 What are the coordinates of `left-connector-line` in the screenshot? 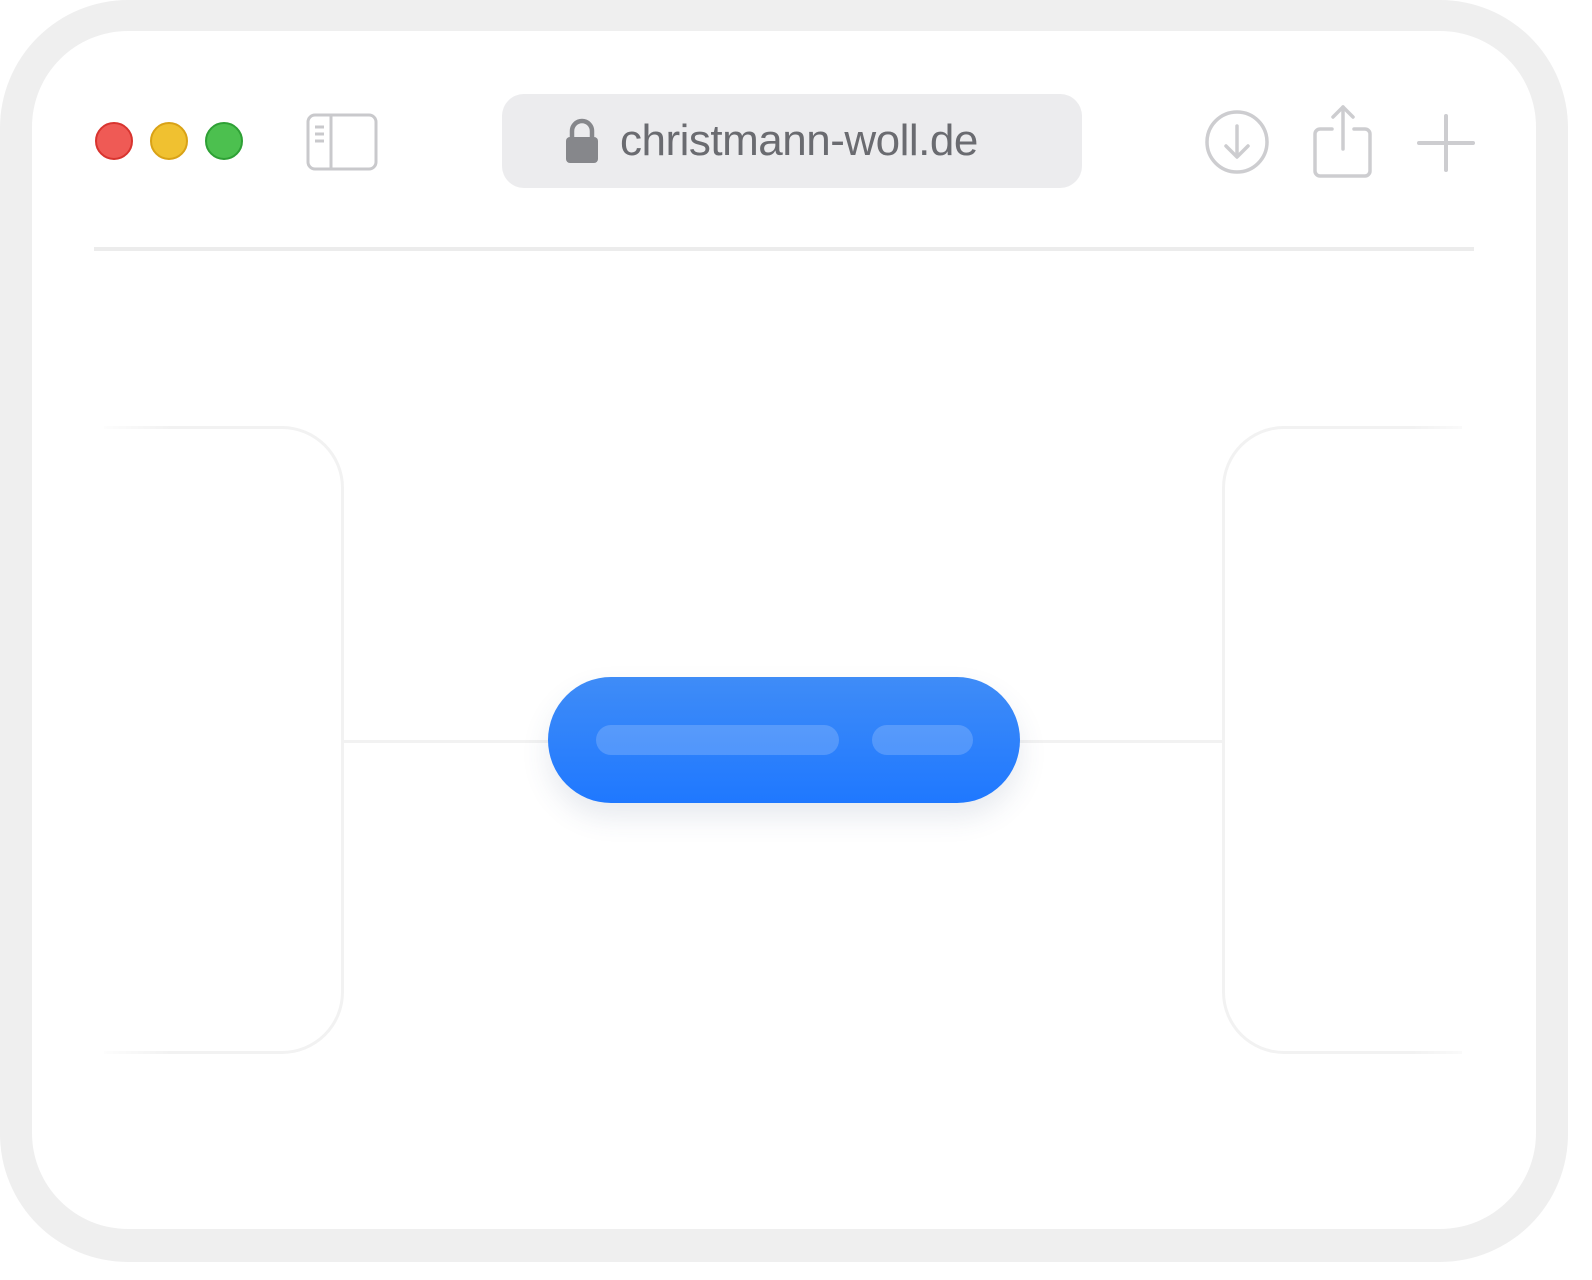 It's located at (447, 741).